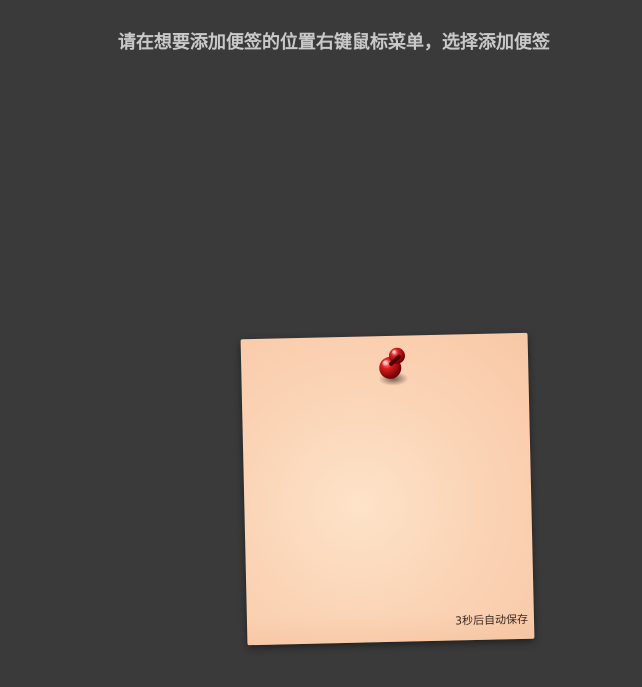  I want to click on auto-save-status: 3秒后自动保存, so click(491, 620).